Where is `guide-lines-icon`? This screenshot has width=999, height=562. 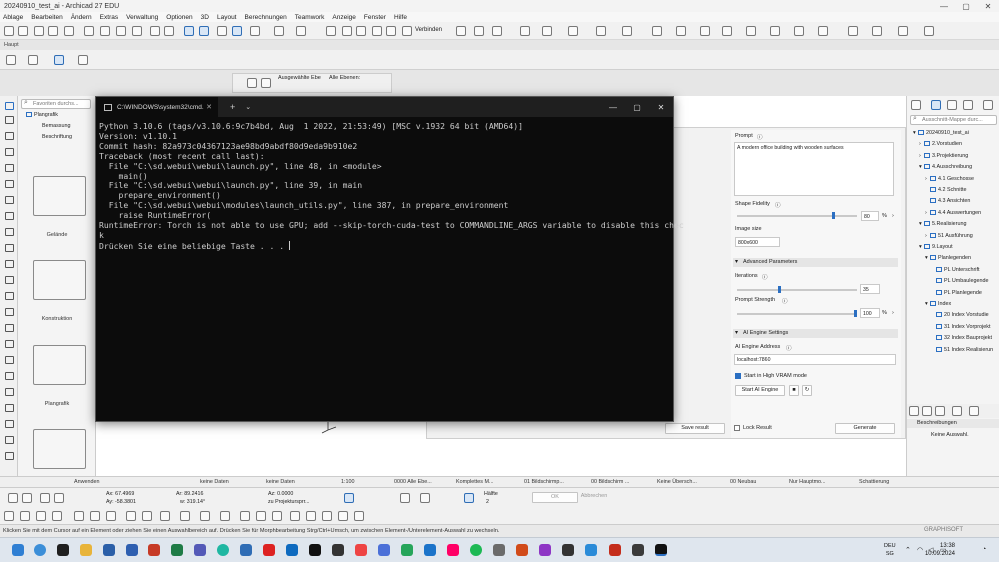 guide-lines-icon is located at coordinates (45, 498).